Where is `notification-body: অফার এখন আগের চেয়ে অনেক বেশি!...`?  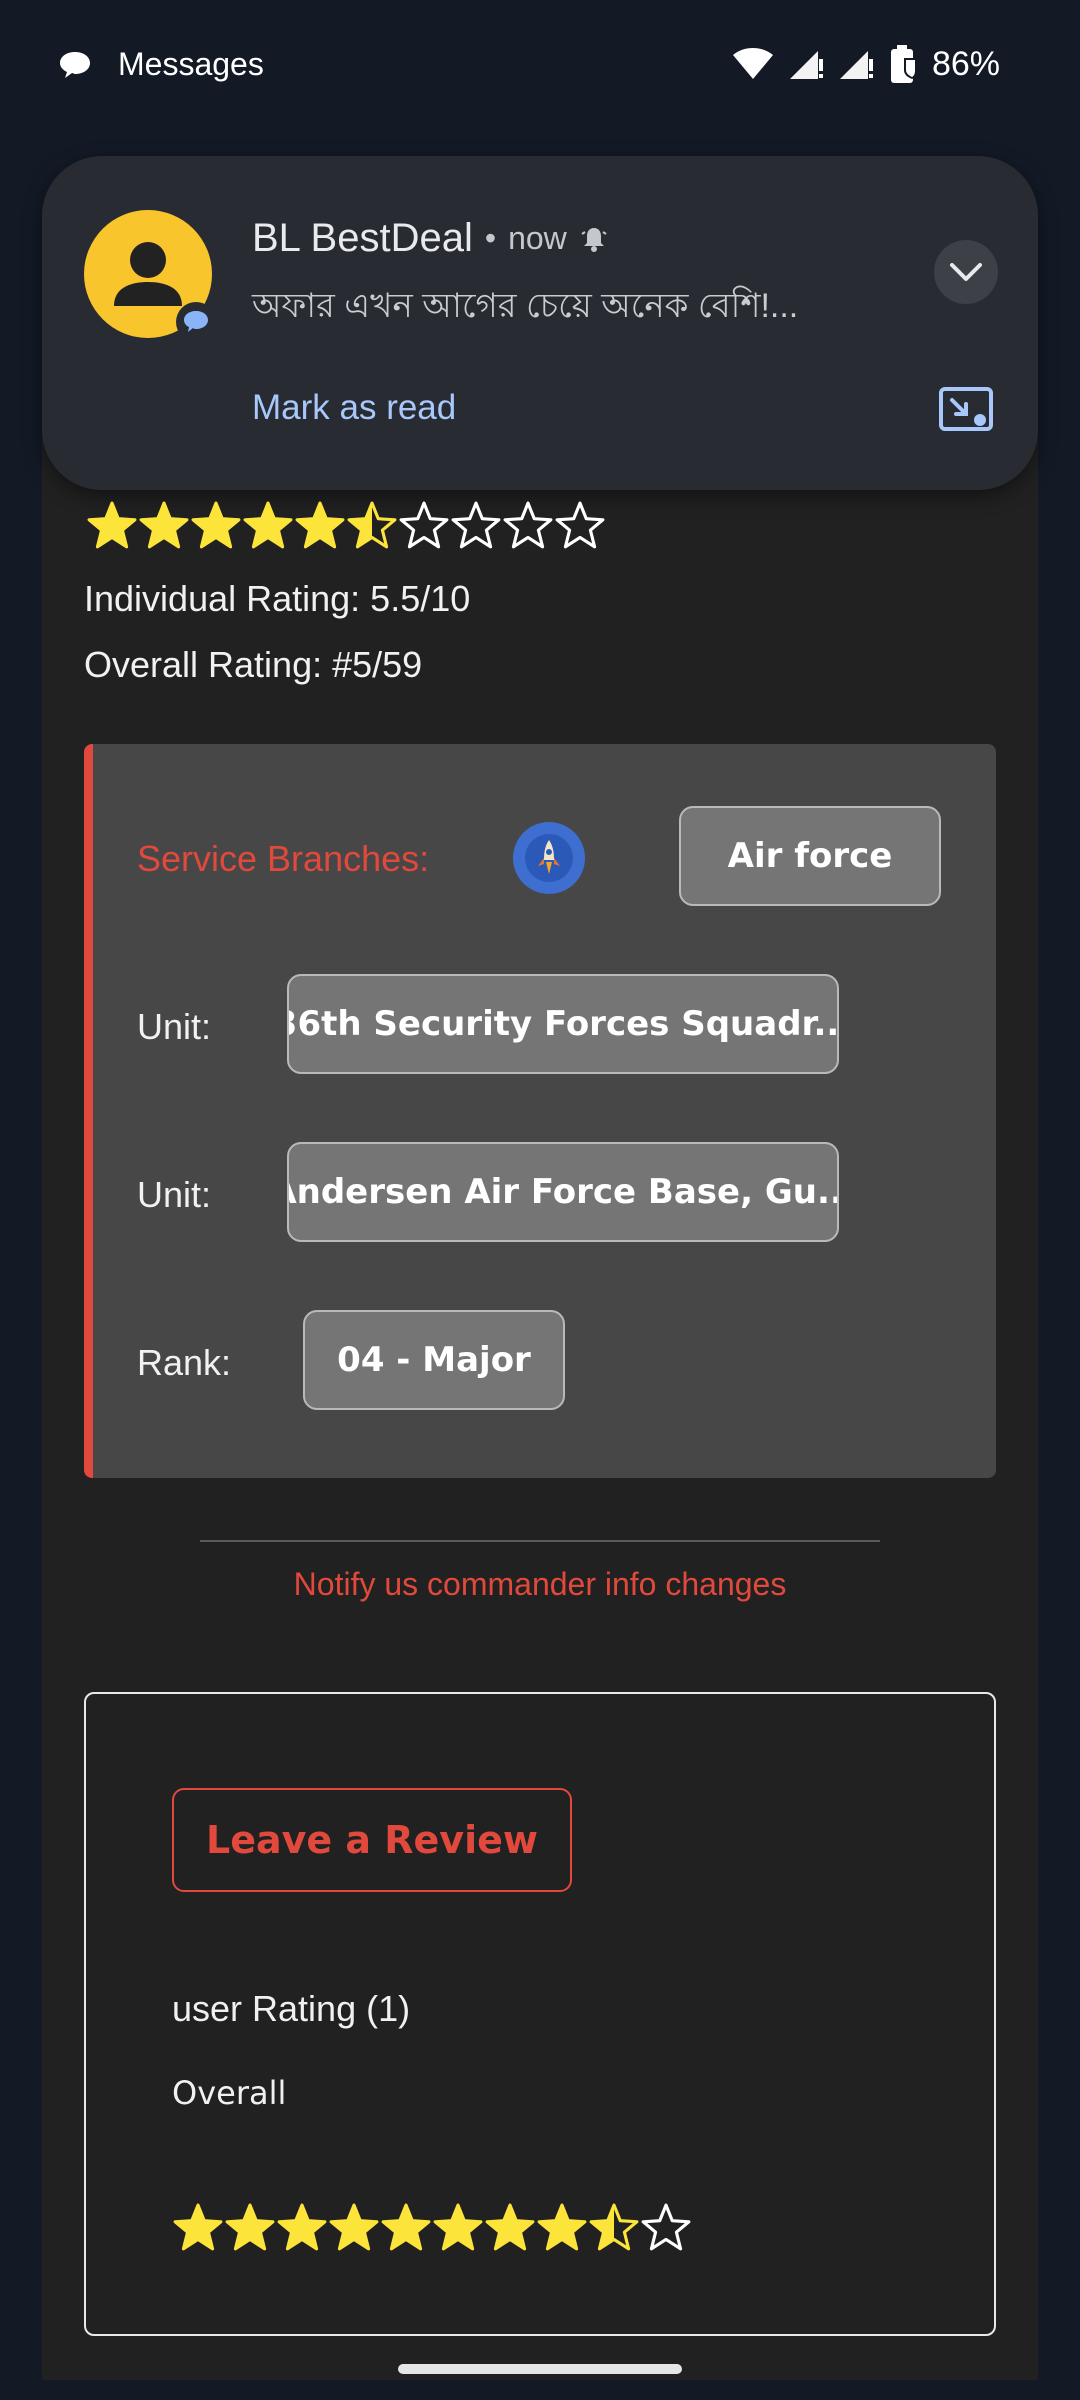
notification-body: অফার এখন আগের চেয়ে অনেক বেশি!... is located at coordinates (525, 306).